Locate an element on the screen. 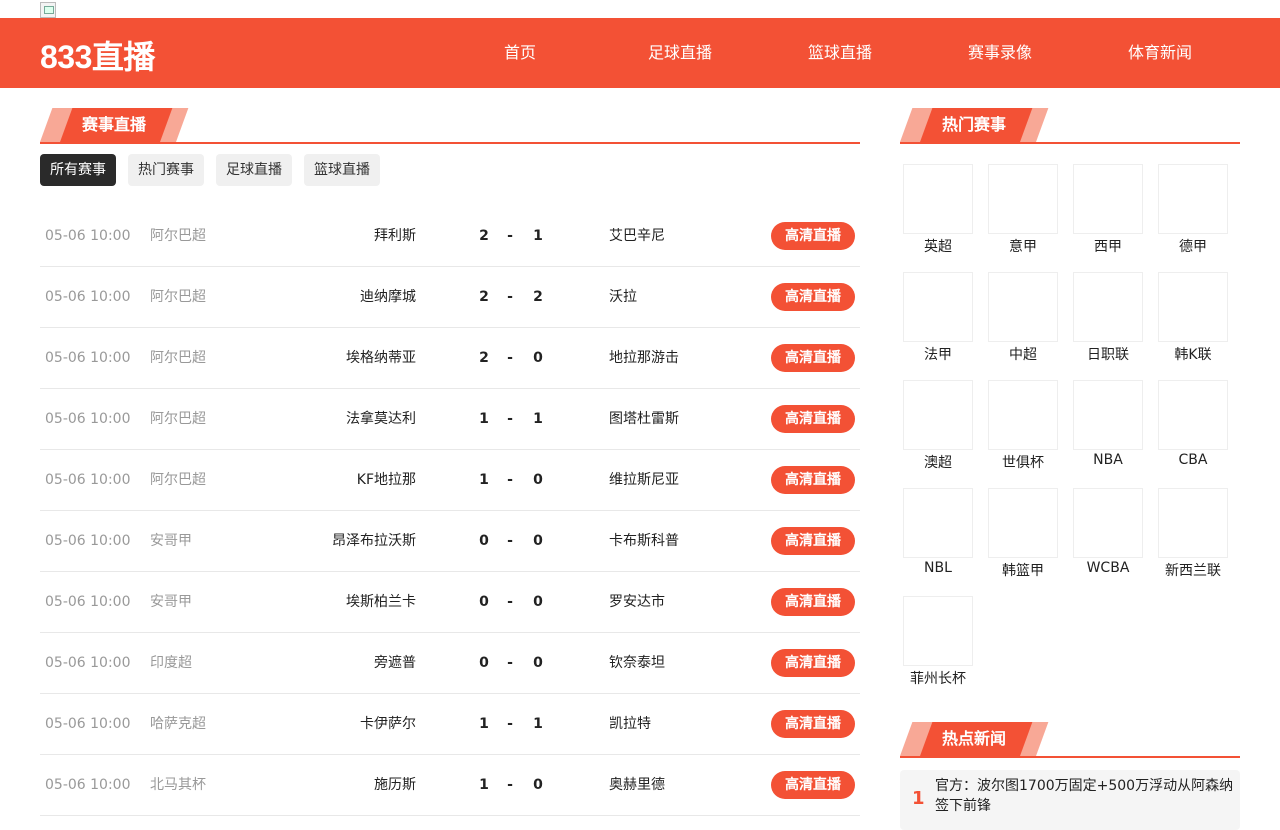 The height and width of the screenshot is (830, 1280). match-row: 05-06 10:00 安哥甲 埃斯柏兰卡 0 - 0 罗安达市 高清直播 is located at coordinates (450, 602).